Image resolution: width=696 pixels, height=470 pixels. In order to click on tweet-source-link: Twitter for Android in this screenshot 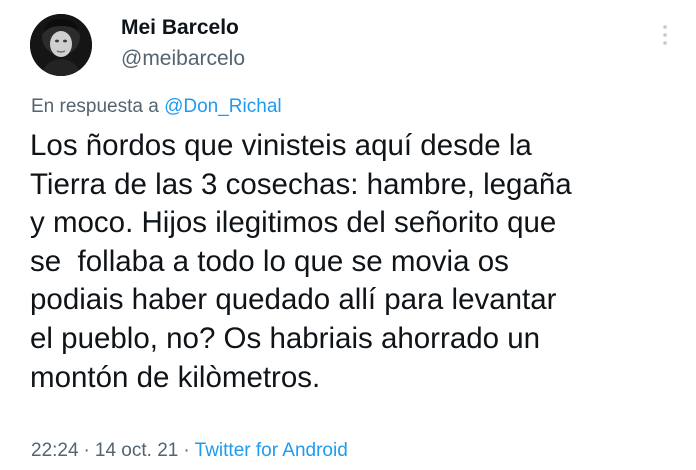, I will do `click(271, 450)`.